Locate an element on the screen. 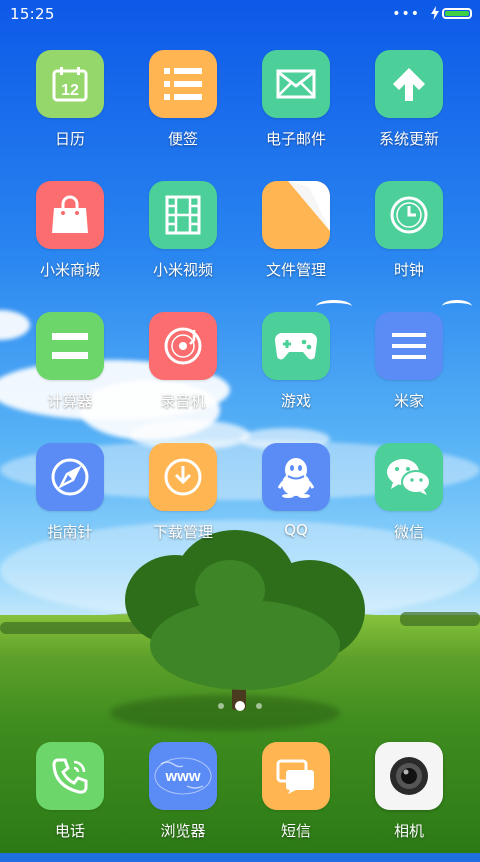 Image resolution: width=480 pixels, height=862 pixels. notes-tile is located at coordinates (183, 84).